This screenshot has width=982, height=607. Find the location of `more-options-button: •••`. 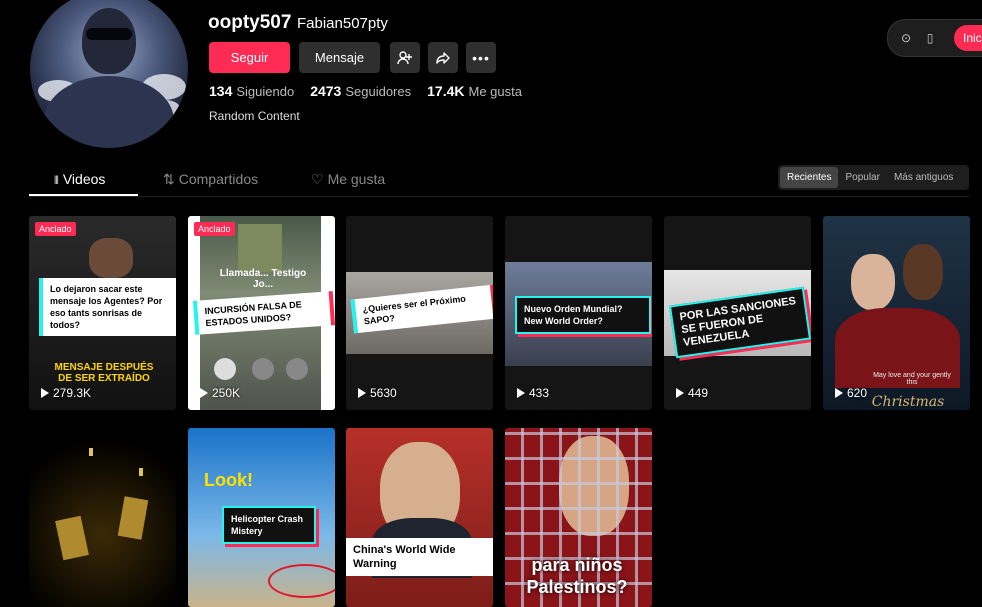

more-options-button: ••• is located at coordinates (481, 57).